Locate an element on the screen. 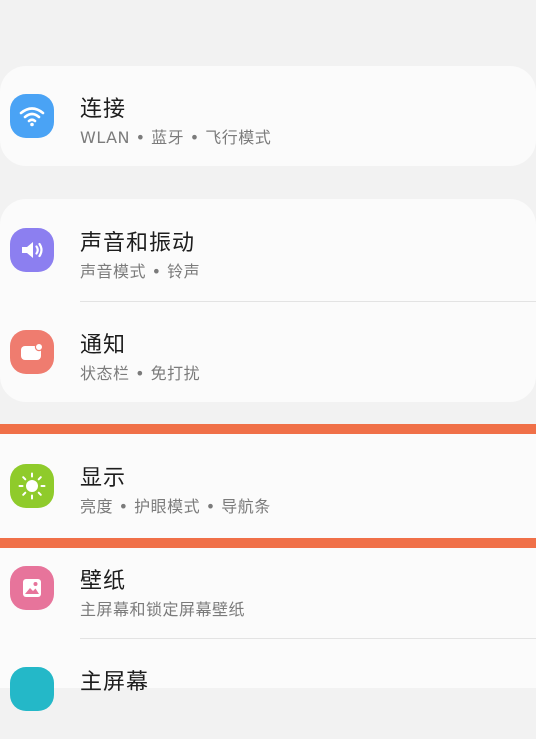 This screenshot has width=536, height=739. settings-item-title: 声音和振动 is located at coordinates (138, 243).